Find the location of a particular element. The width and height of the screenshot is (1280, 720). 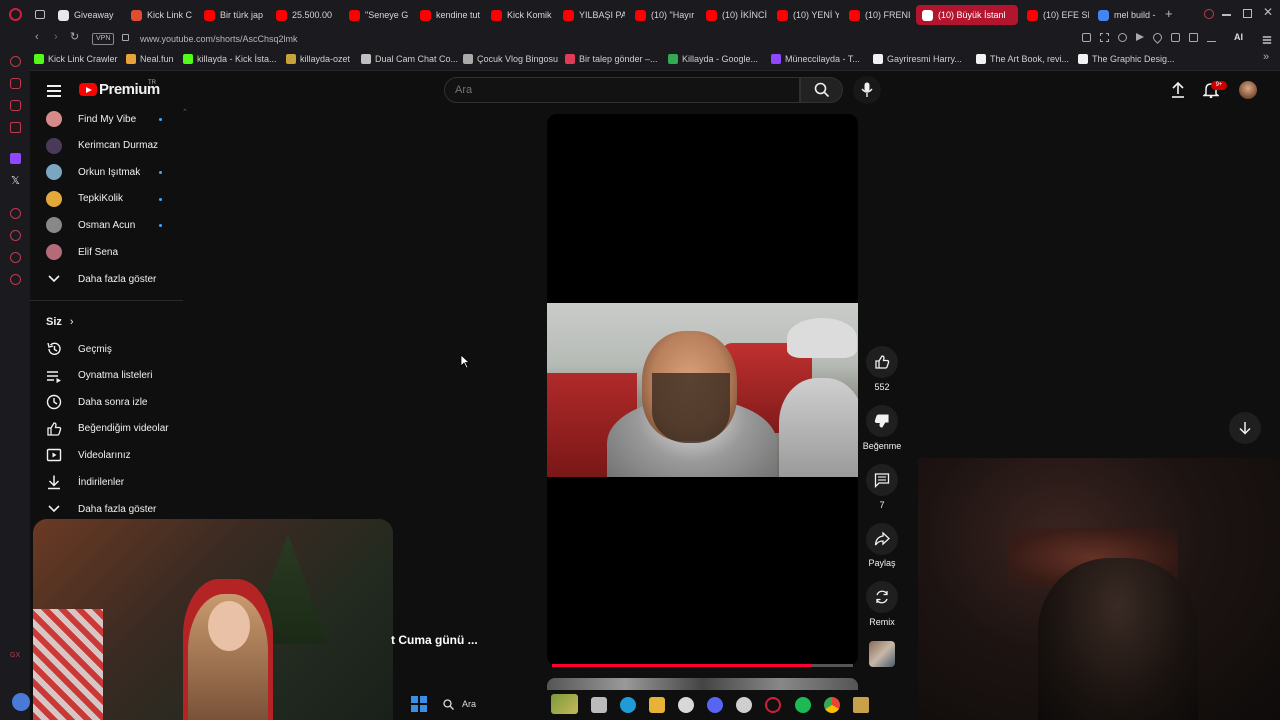

upload-icon is located at coordinates (1178, 90).